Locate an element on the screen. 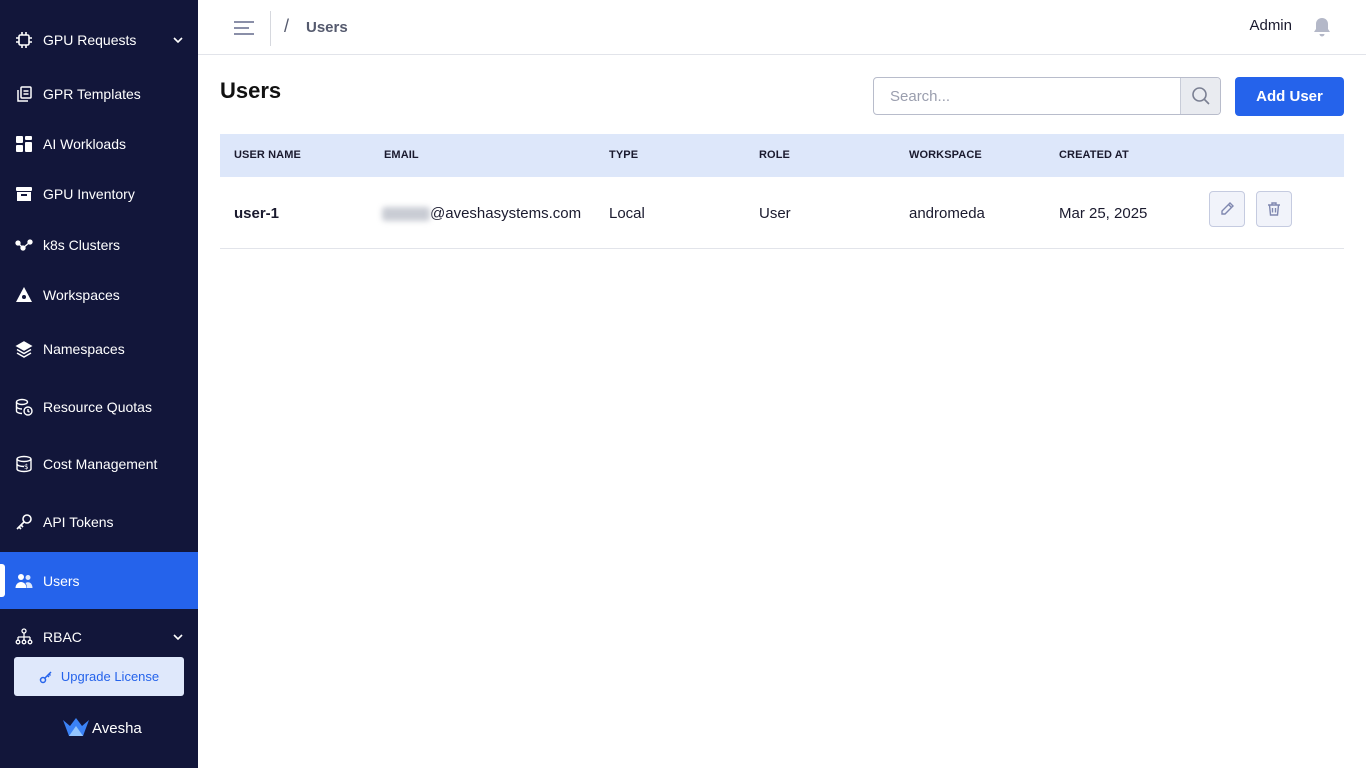 Image resolution: width=1366 pixels, height=768 pixels. menu-toggle-icon is located at coordinates (244, 28).